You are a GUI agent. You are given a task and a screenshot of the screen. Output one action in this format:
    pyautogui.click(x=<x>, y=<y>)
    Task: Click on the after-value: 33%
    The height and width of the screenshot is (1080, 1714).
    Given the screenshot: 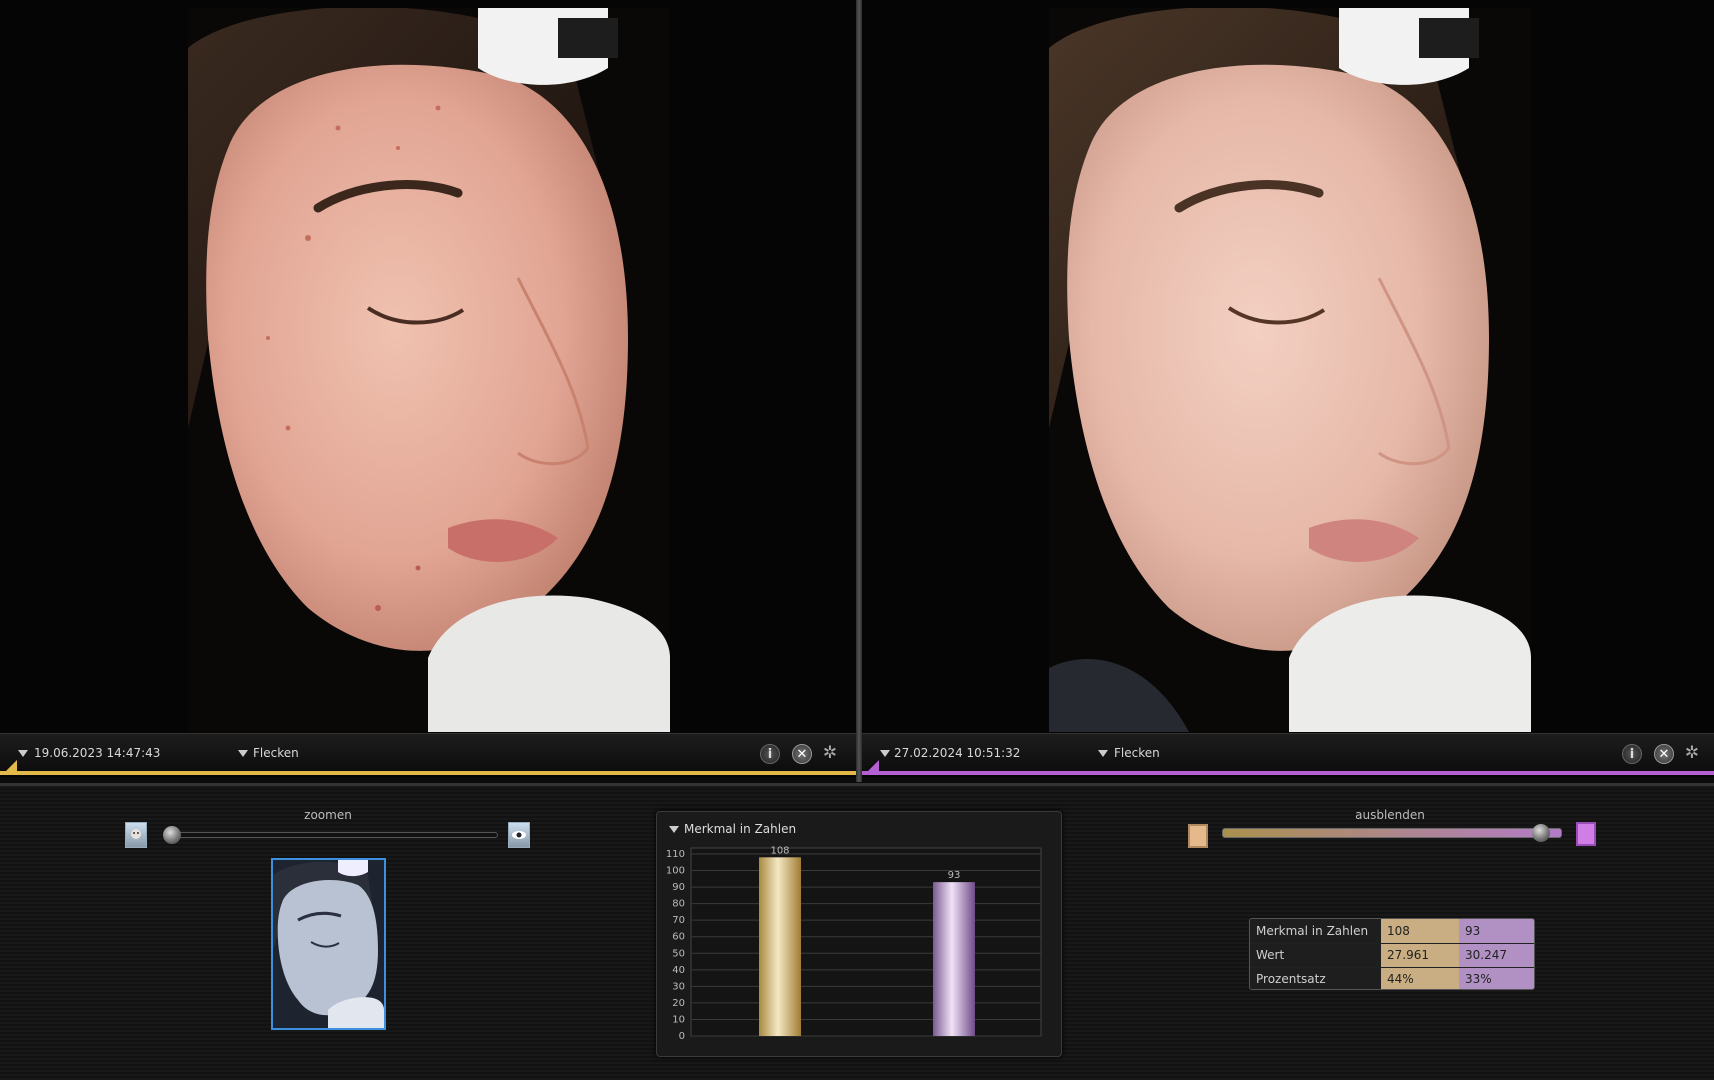 What is the action you would take?
    pyautogui.click(x=1496, y=978)
    